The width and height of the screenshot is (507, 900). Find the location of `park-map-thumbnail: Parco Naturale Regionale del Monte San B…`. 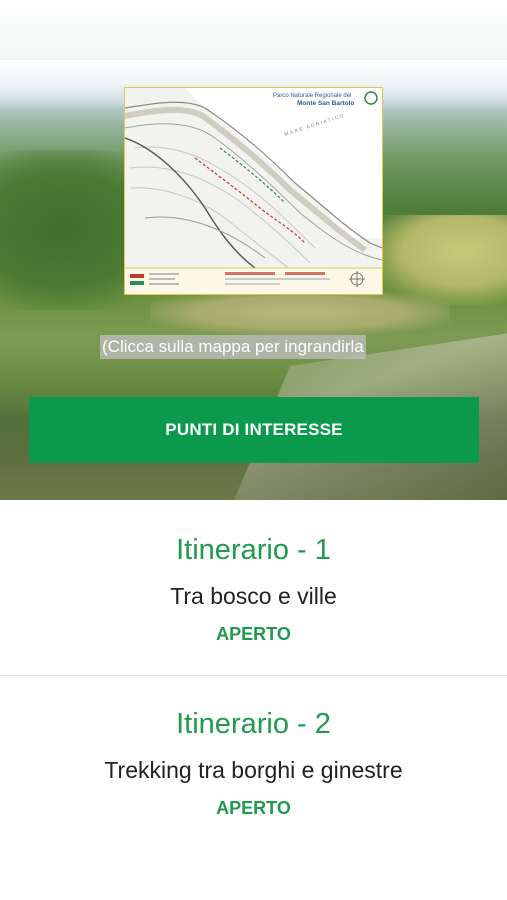

park-map-thumbnail: Parco Naturale Regionale del Monte San B… is located at coordinates (253, 191).